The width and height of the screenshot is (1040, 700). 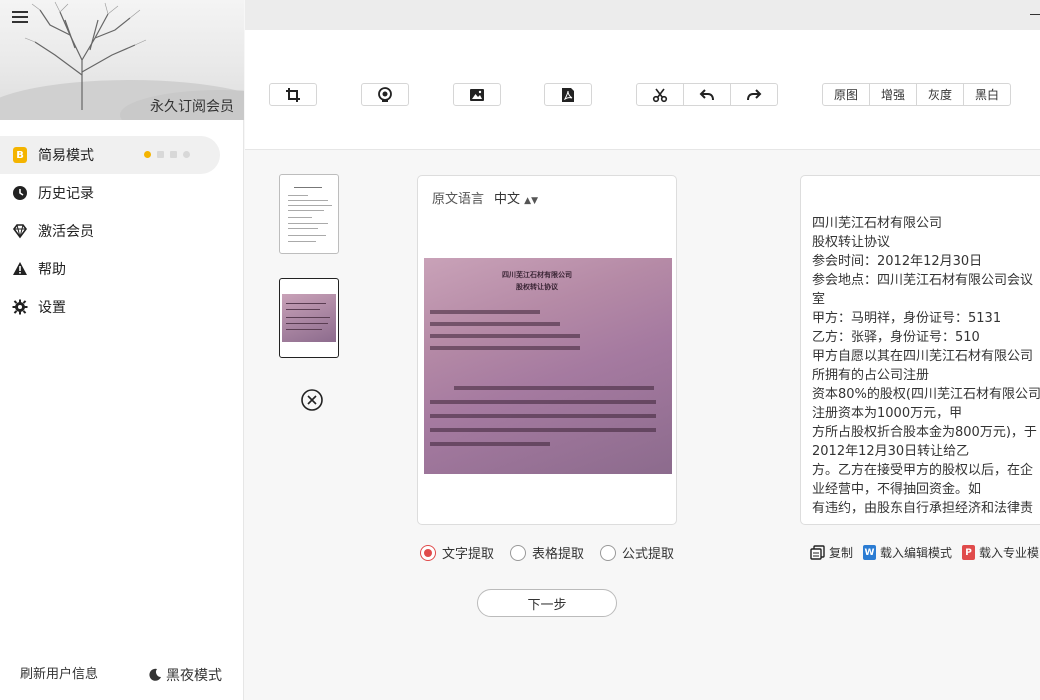 I want to click on mode-indicator-dots, so click(x=167, y=154).